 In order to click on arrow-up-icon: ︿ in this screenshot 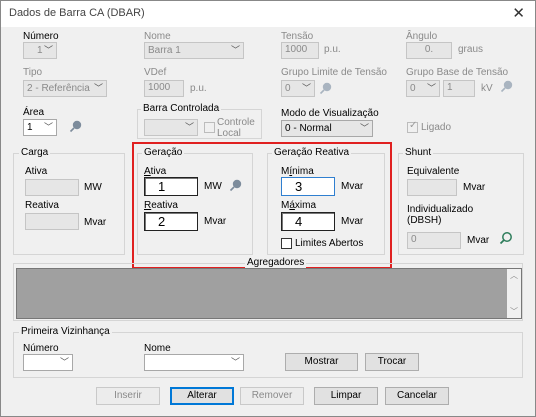, I will do `click(514, 275)`.